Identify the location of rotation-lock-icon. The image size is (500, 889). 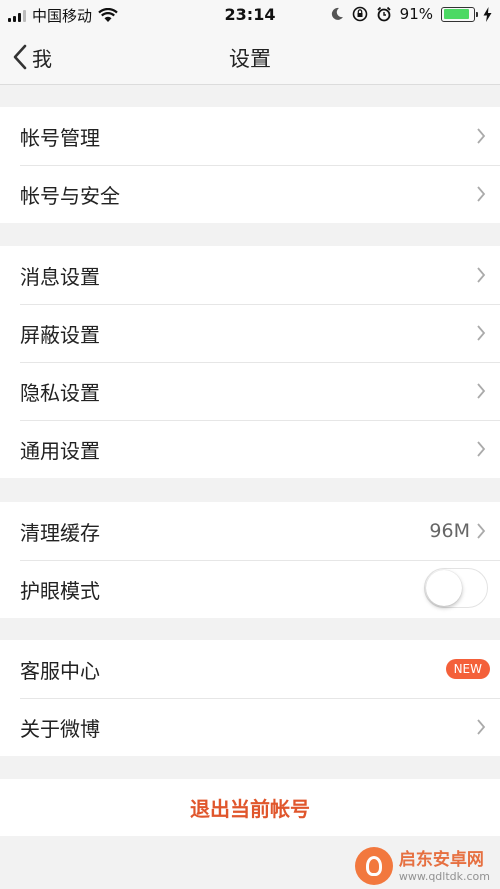
(359, 14).